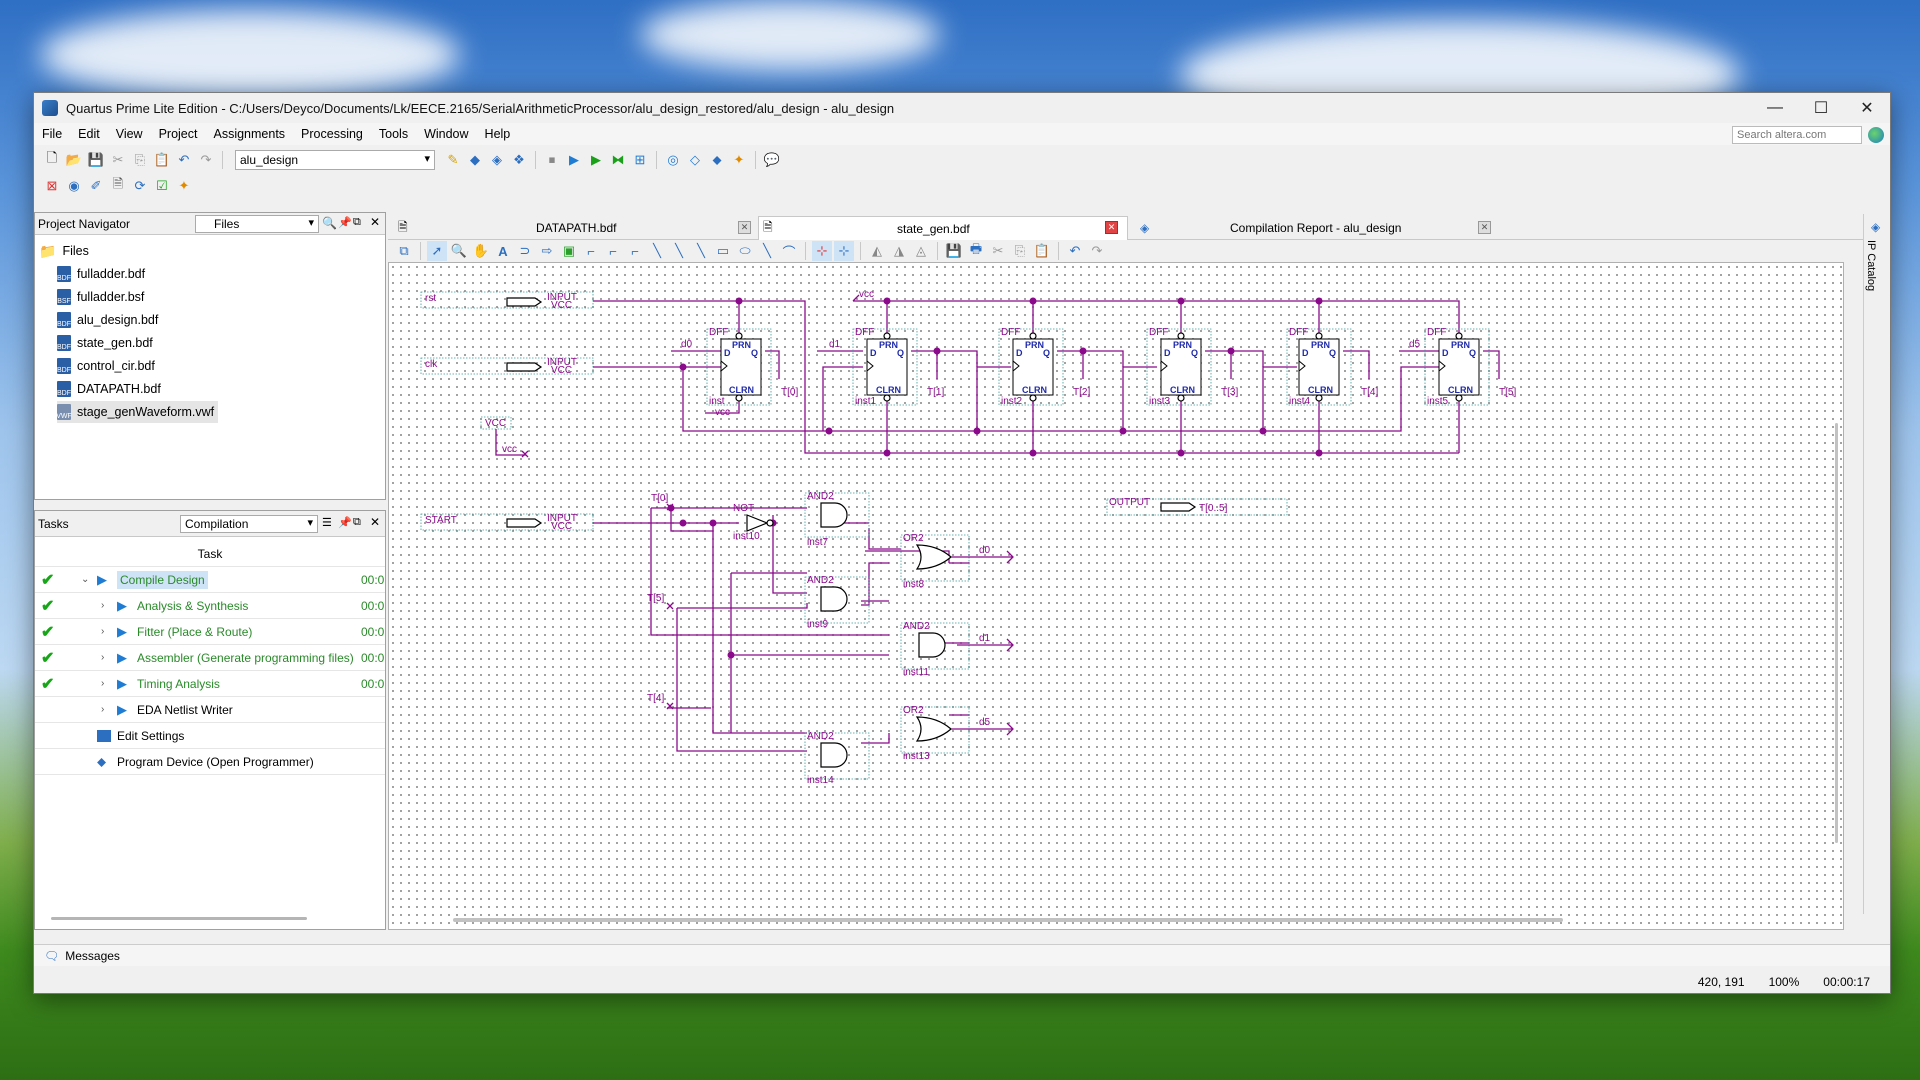  Describe the element at coordinates (837, 602) in the screenshot. I see `and-gate-inst9: AND2 inst9` at that location.